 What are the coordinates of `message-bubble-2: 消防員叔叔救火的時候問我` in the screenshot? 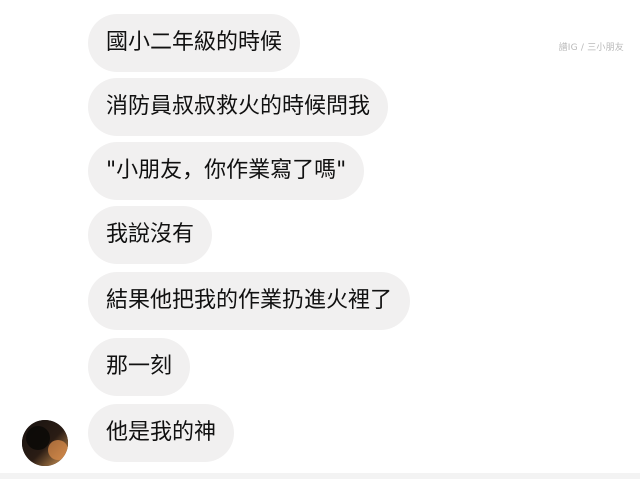 It's located at (238, 107).